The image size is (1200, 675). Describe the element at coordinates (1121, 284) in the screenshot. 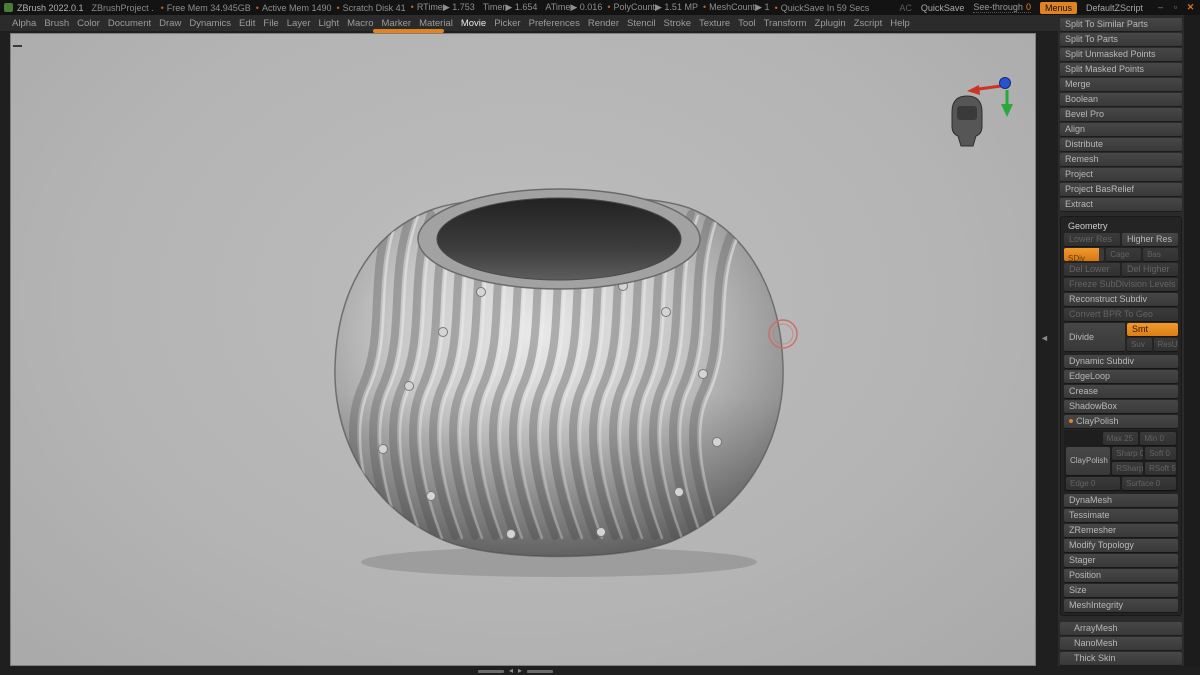

I see `btn-freeze-subdivision-levels: Freeze SubDivision Levels` at that location.